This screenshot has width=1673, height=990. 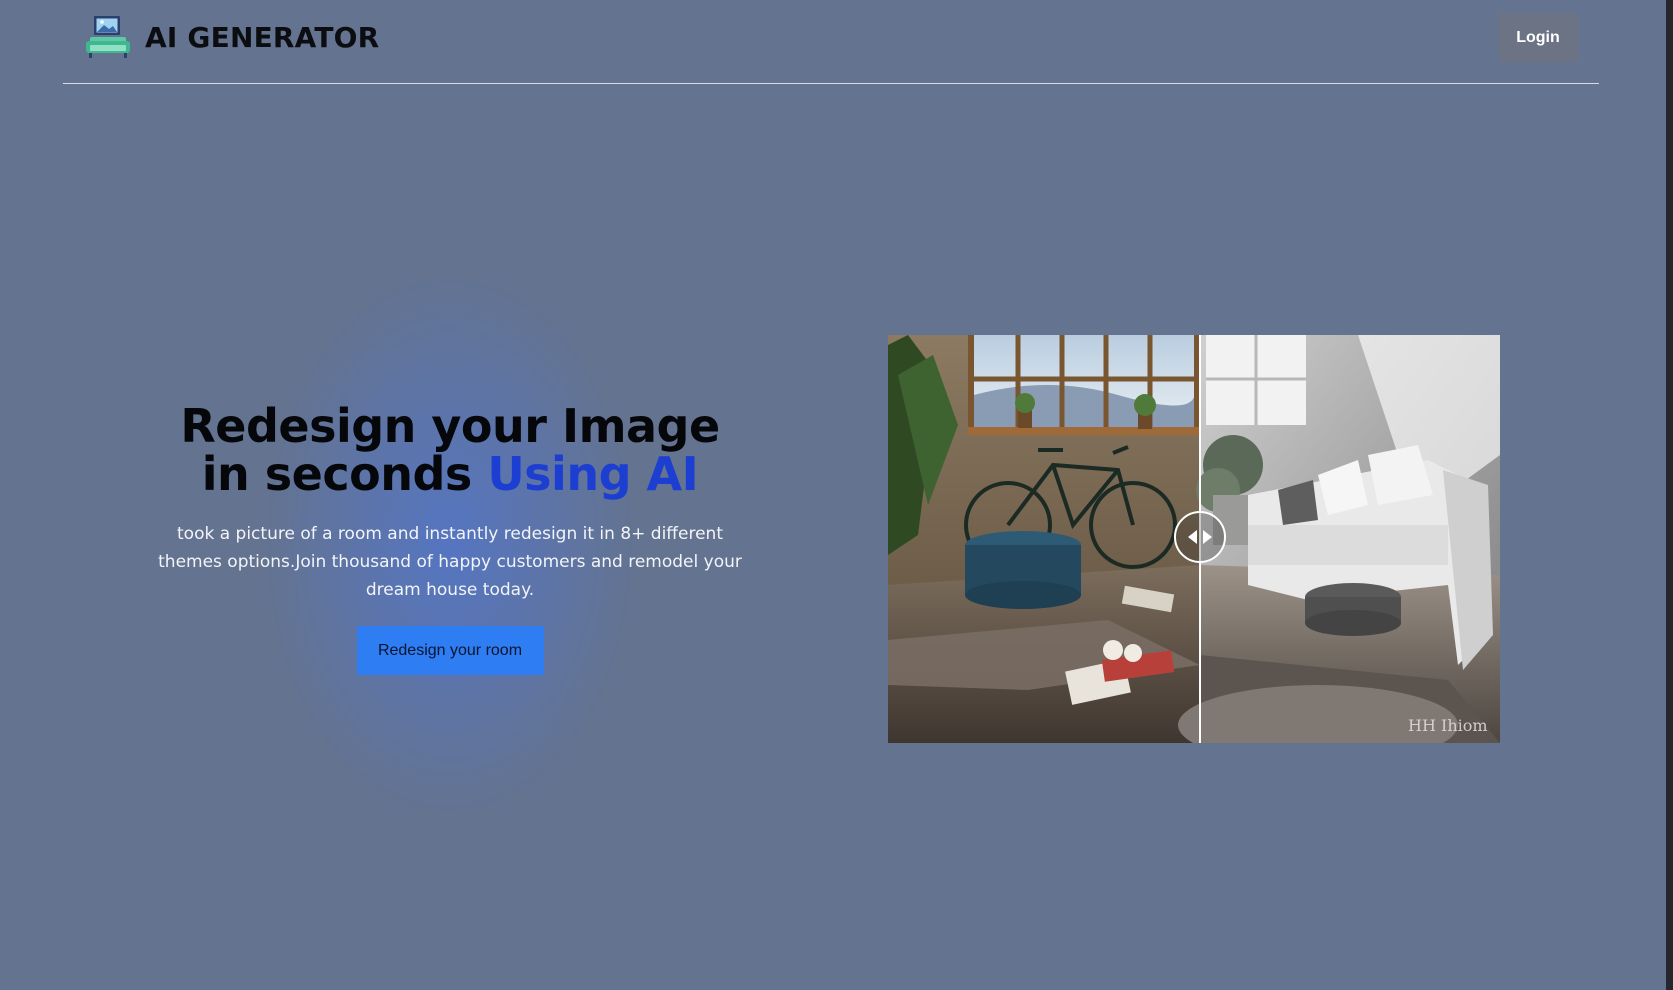 I want to click on top-navbar: AI GENERATOR Login, so click(x=831, y=42).